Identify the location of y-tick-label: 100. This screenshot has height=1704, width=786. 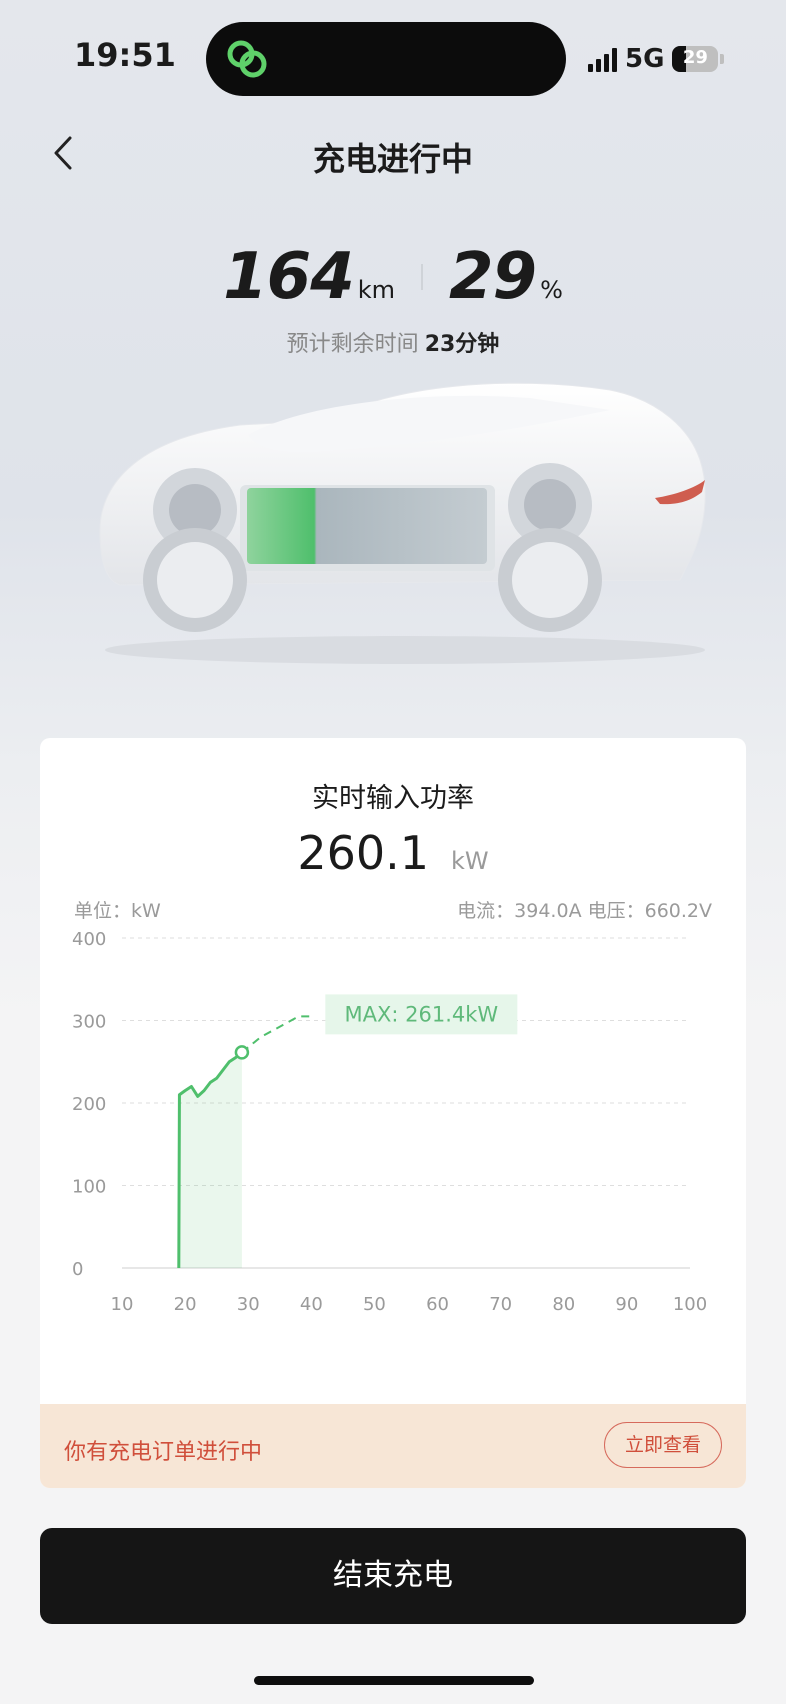
(89, 1187).